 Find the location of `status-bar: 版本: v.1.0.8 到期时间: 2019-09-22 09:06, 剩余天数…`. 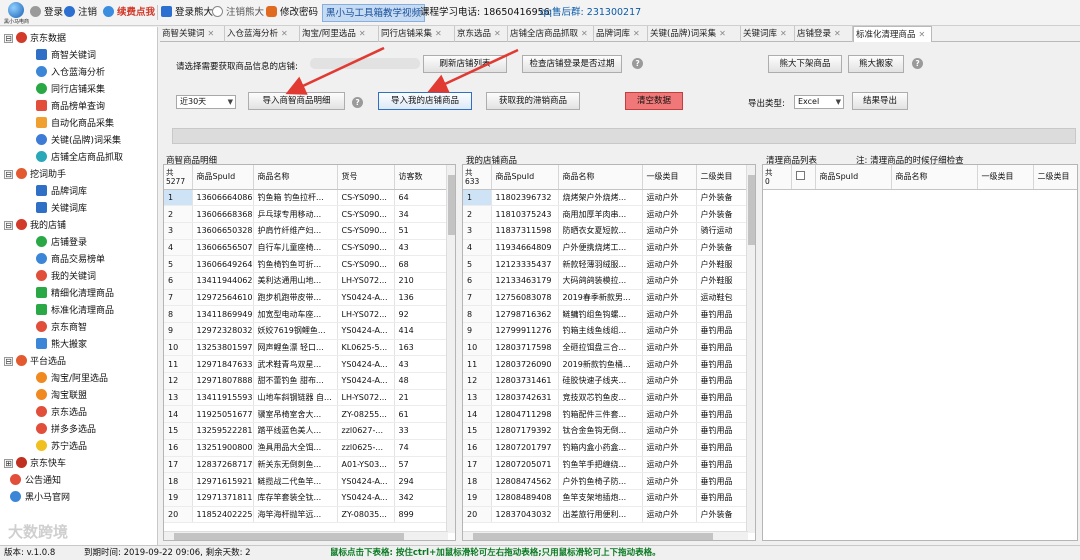

status-bar: 版本: v.1.0.8 到期时间: 2019-09-22 09:06, 剩余天数… is located at coordinates (540, 552).